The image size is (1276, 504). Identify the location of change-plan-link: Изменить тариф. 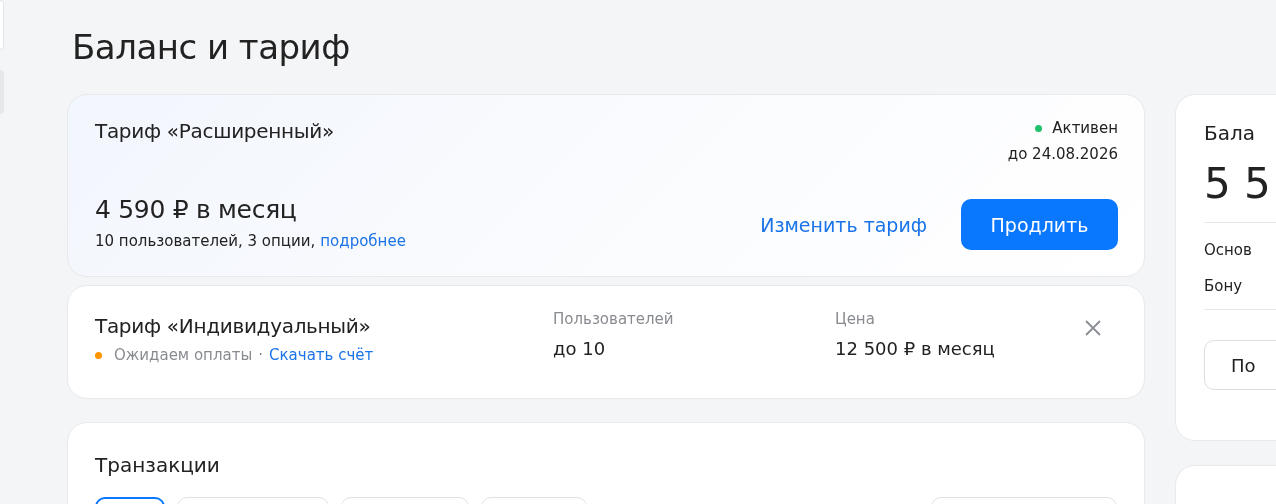
(843, 224).